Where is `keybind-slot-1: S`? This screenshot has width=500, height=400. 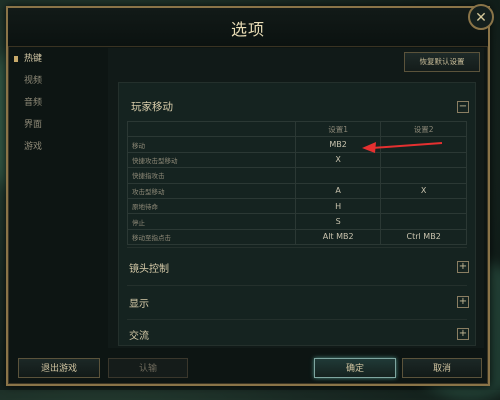 keybind-slot-1: S is located at coordinates (338, 221).